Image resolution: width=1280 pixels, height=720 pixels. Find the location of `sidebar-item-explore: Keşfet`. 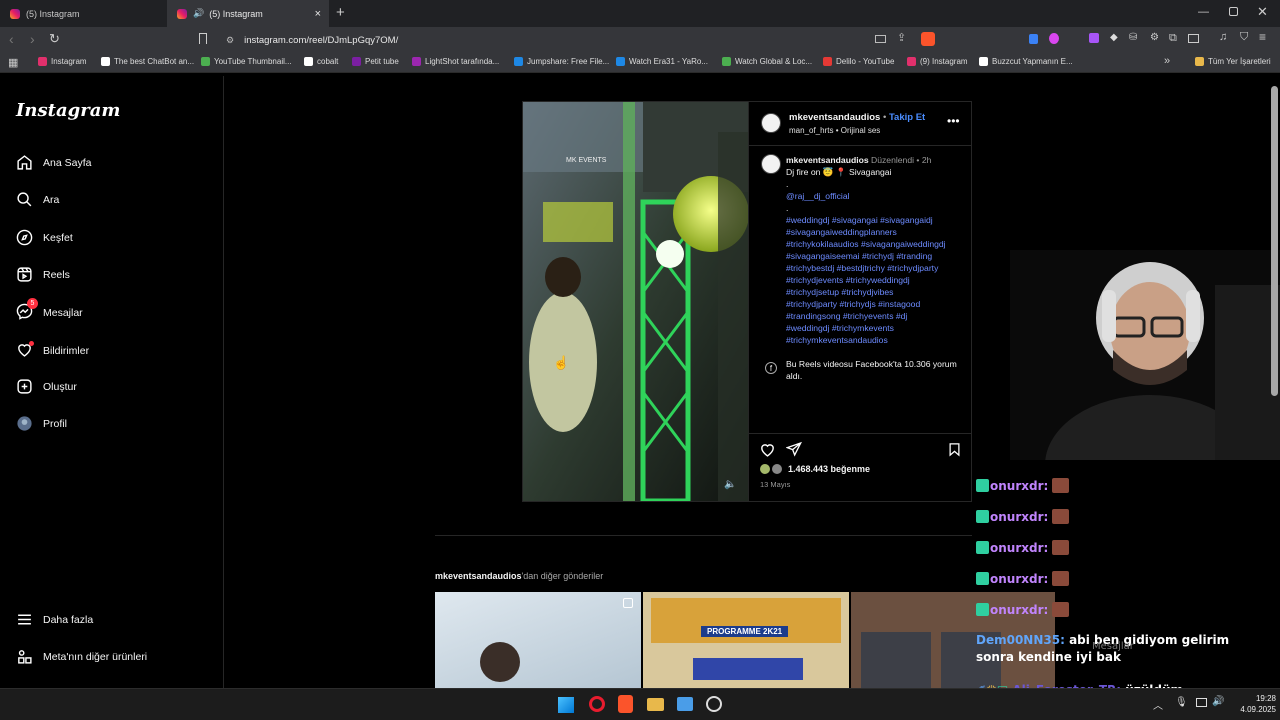

sidebar-item-explore: Keşfet is located at coordinates (44, 237).